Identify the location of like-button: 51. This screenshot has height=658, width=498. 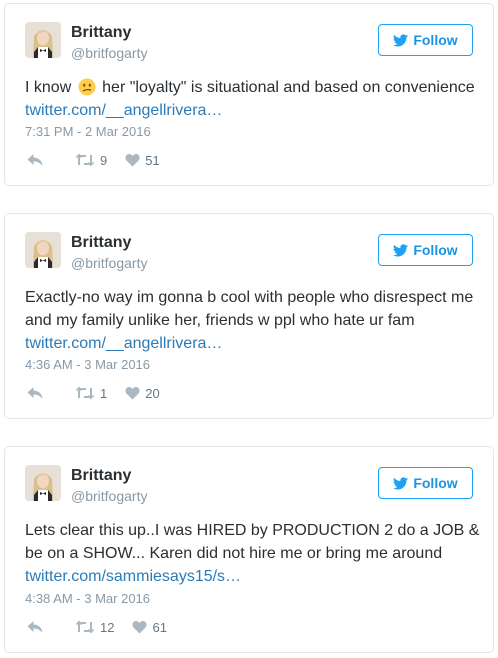
(142, 160).